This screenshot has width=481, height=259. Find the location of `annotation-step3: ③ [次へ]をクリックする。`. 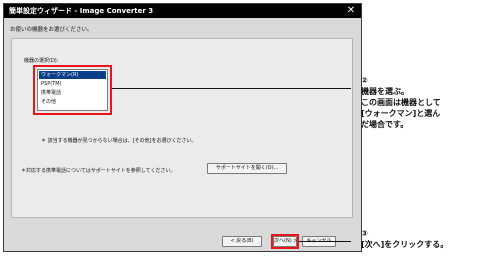

annotation-step3: ③ [次へ]をクリックする。 is located at coordinates (420, 239).